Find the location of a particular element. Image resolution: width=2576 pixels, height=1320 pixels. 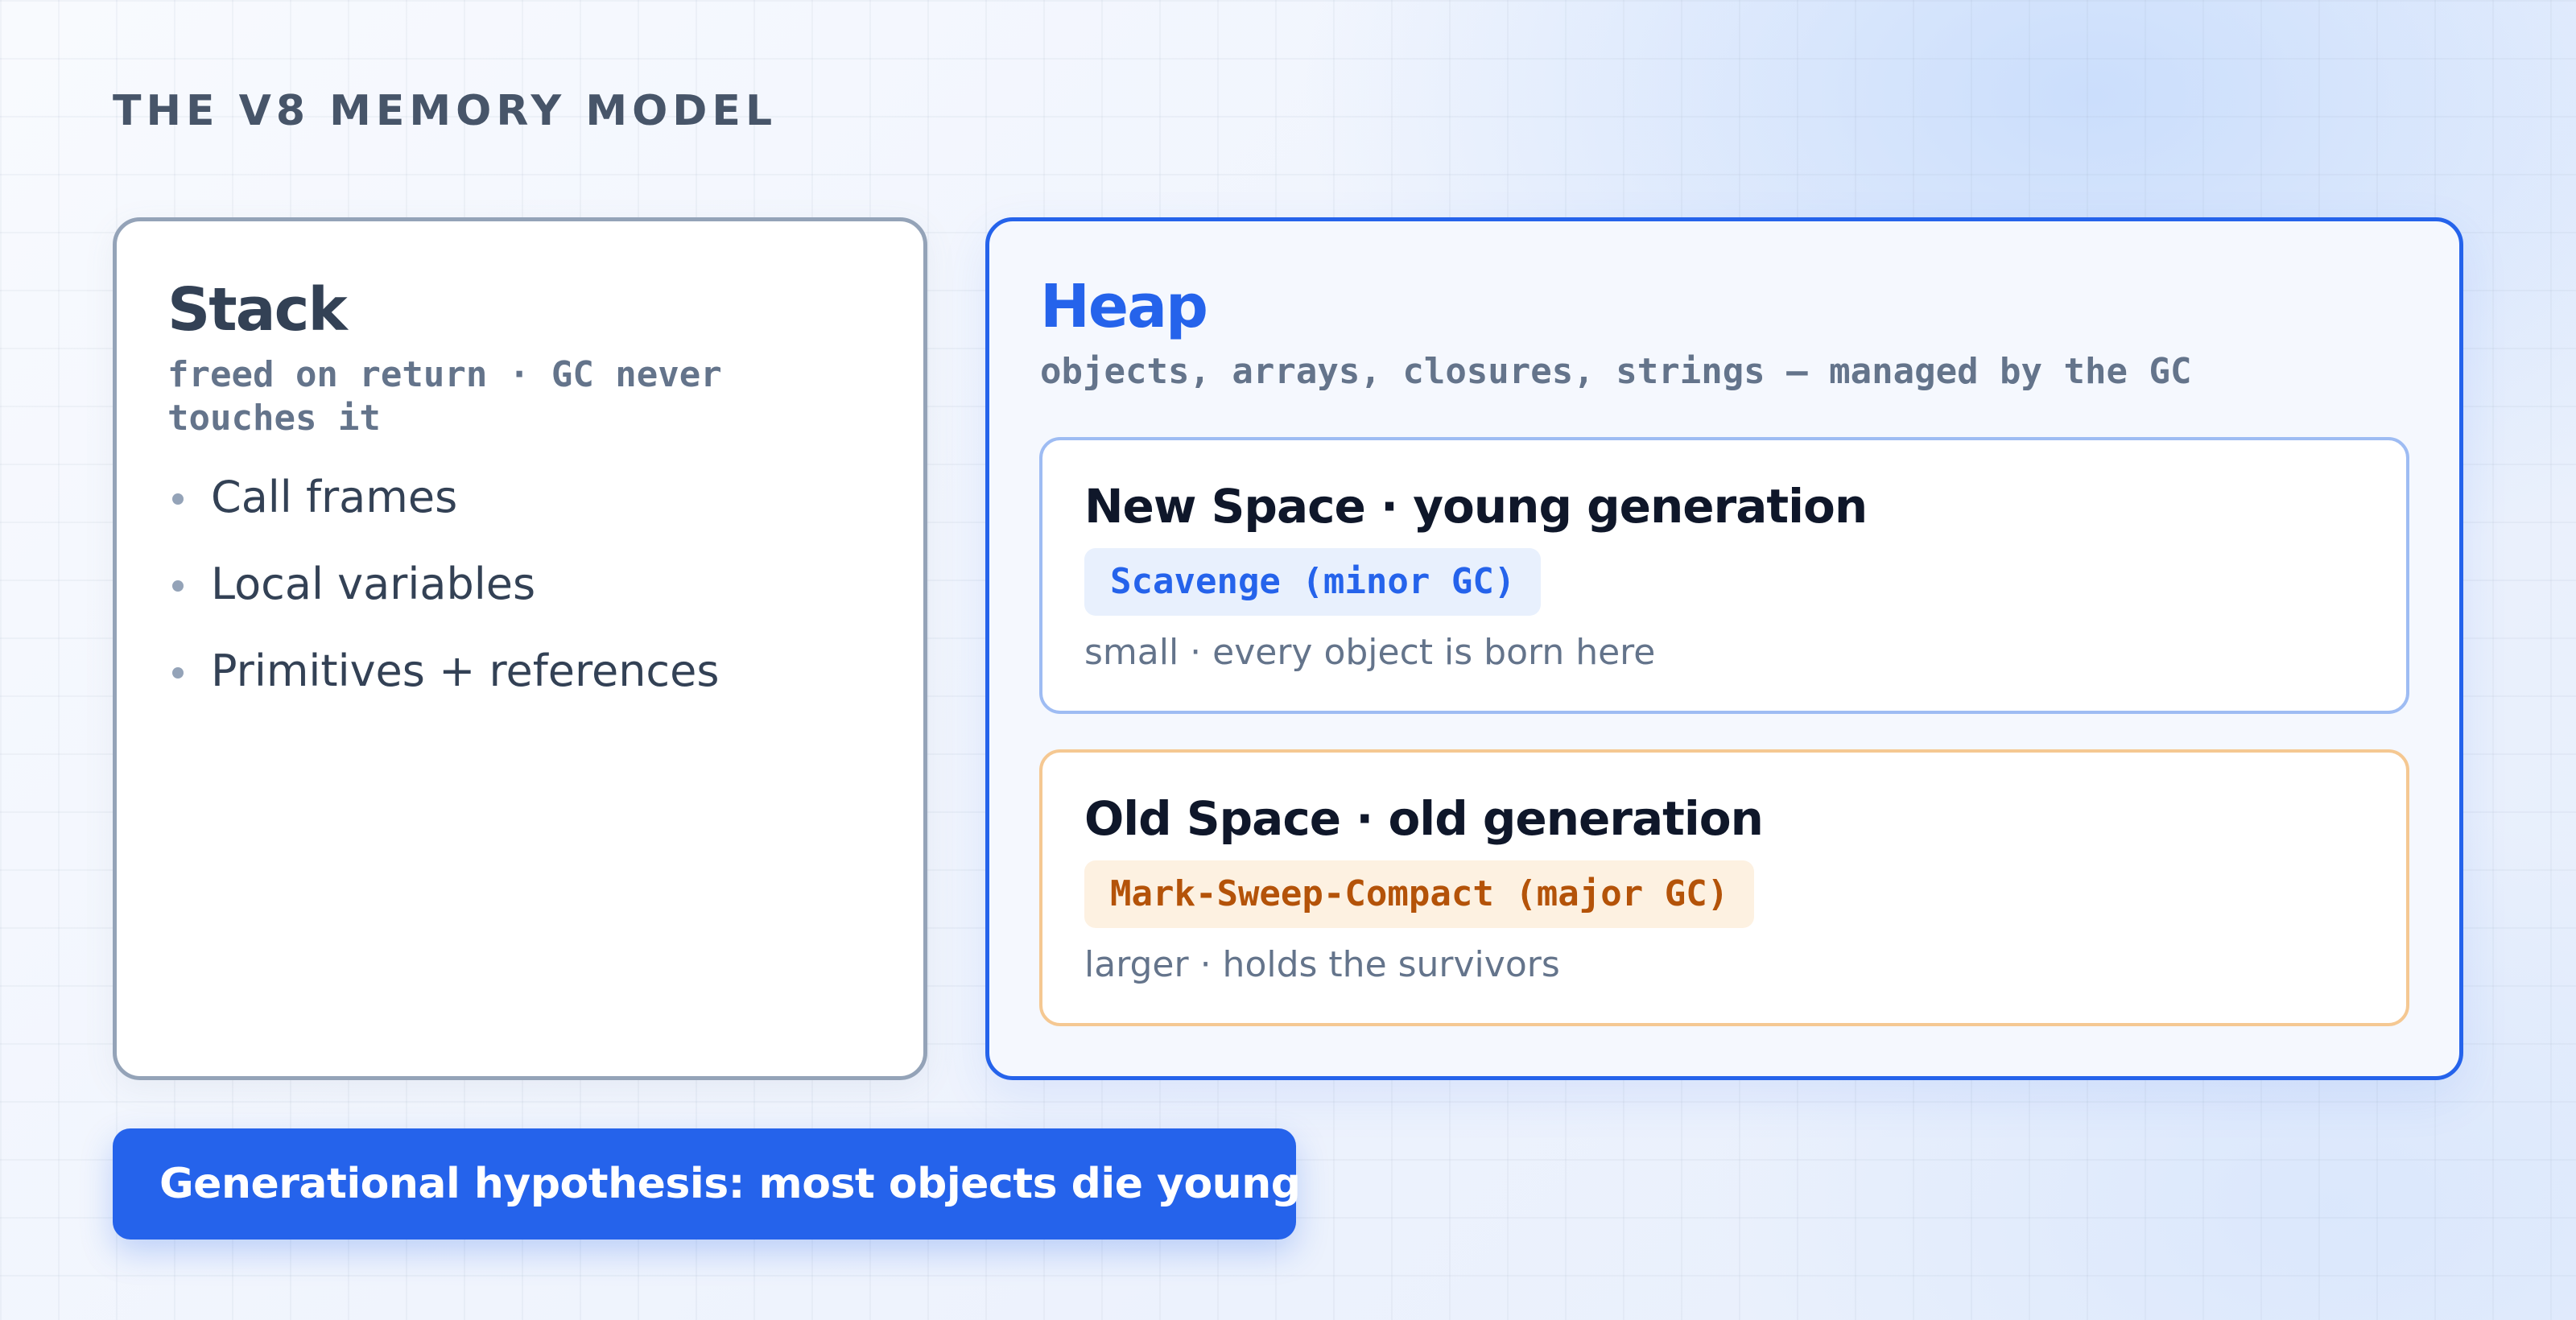

old-space-title: Old Space · old generation is located at coordinates (1424, 818).